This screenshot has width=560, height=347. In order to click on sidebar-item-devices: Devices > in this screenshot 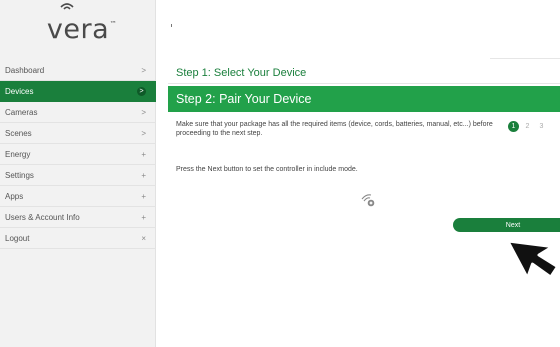, I will do `click(78, 91)`.